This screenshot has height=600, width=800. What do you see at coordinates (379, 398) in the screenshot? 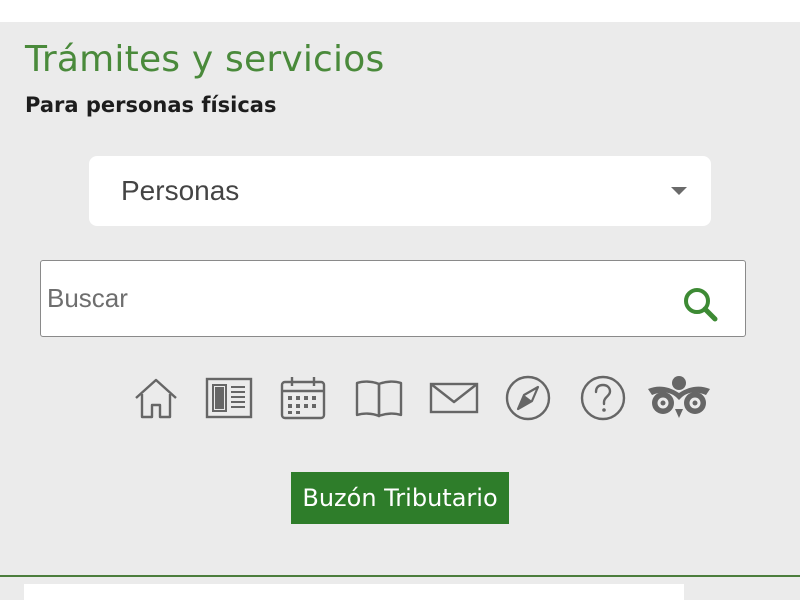
I see `book-icon` at bounding box center [379, 398].